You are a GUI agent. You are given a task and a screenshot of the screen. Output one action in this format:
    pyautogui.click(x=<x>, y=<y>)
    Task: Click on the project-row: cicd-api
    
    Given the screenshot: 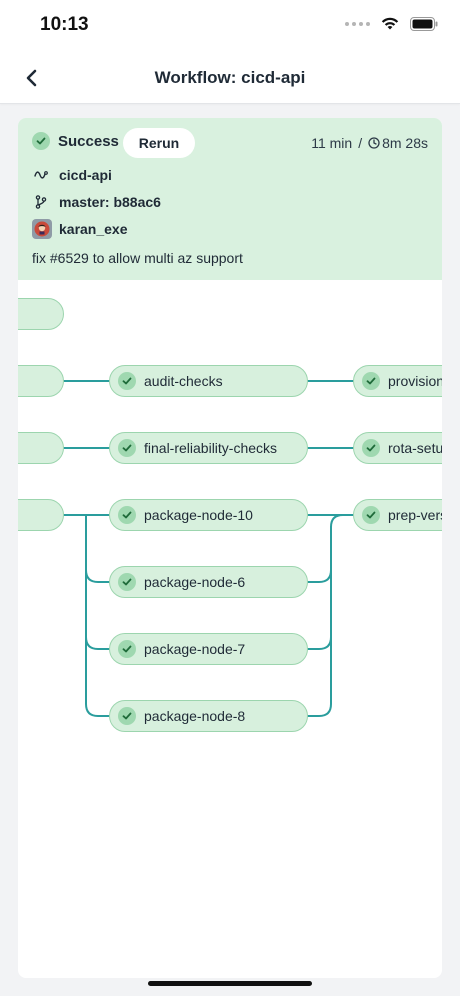 What is the action you would take?
    pyautogui.click(x=72, y=175)
    